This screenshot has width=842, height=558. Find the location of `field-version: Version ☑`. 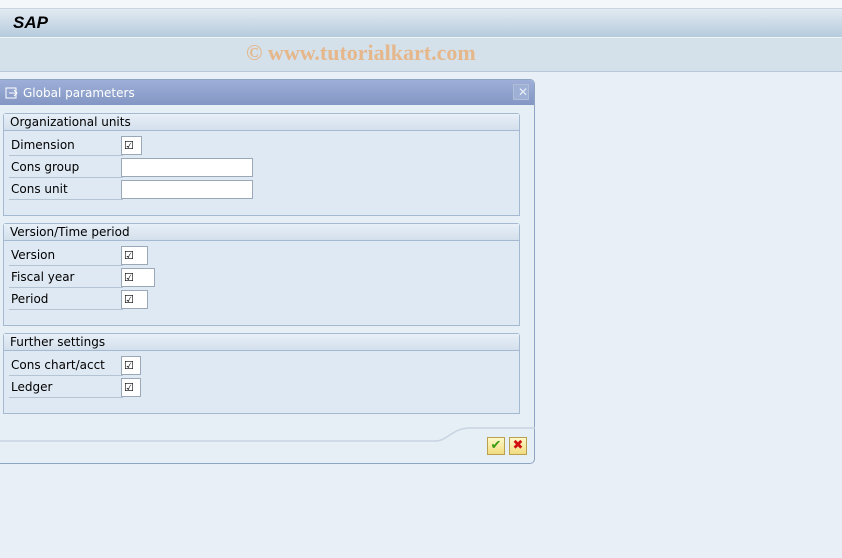

field-version: Version ☑ is located at coordinates (139, 256).